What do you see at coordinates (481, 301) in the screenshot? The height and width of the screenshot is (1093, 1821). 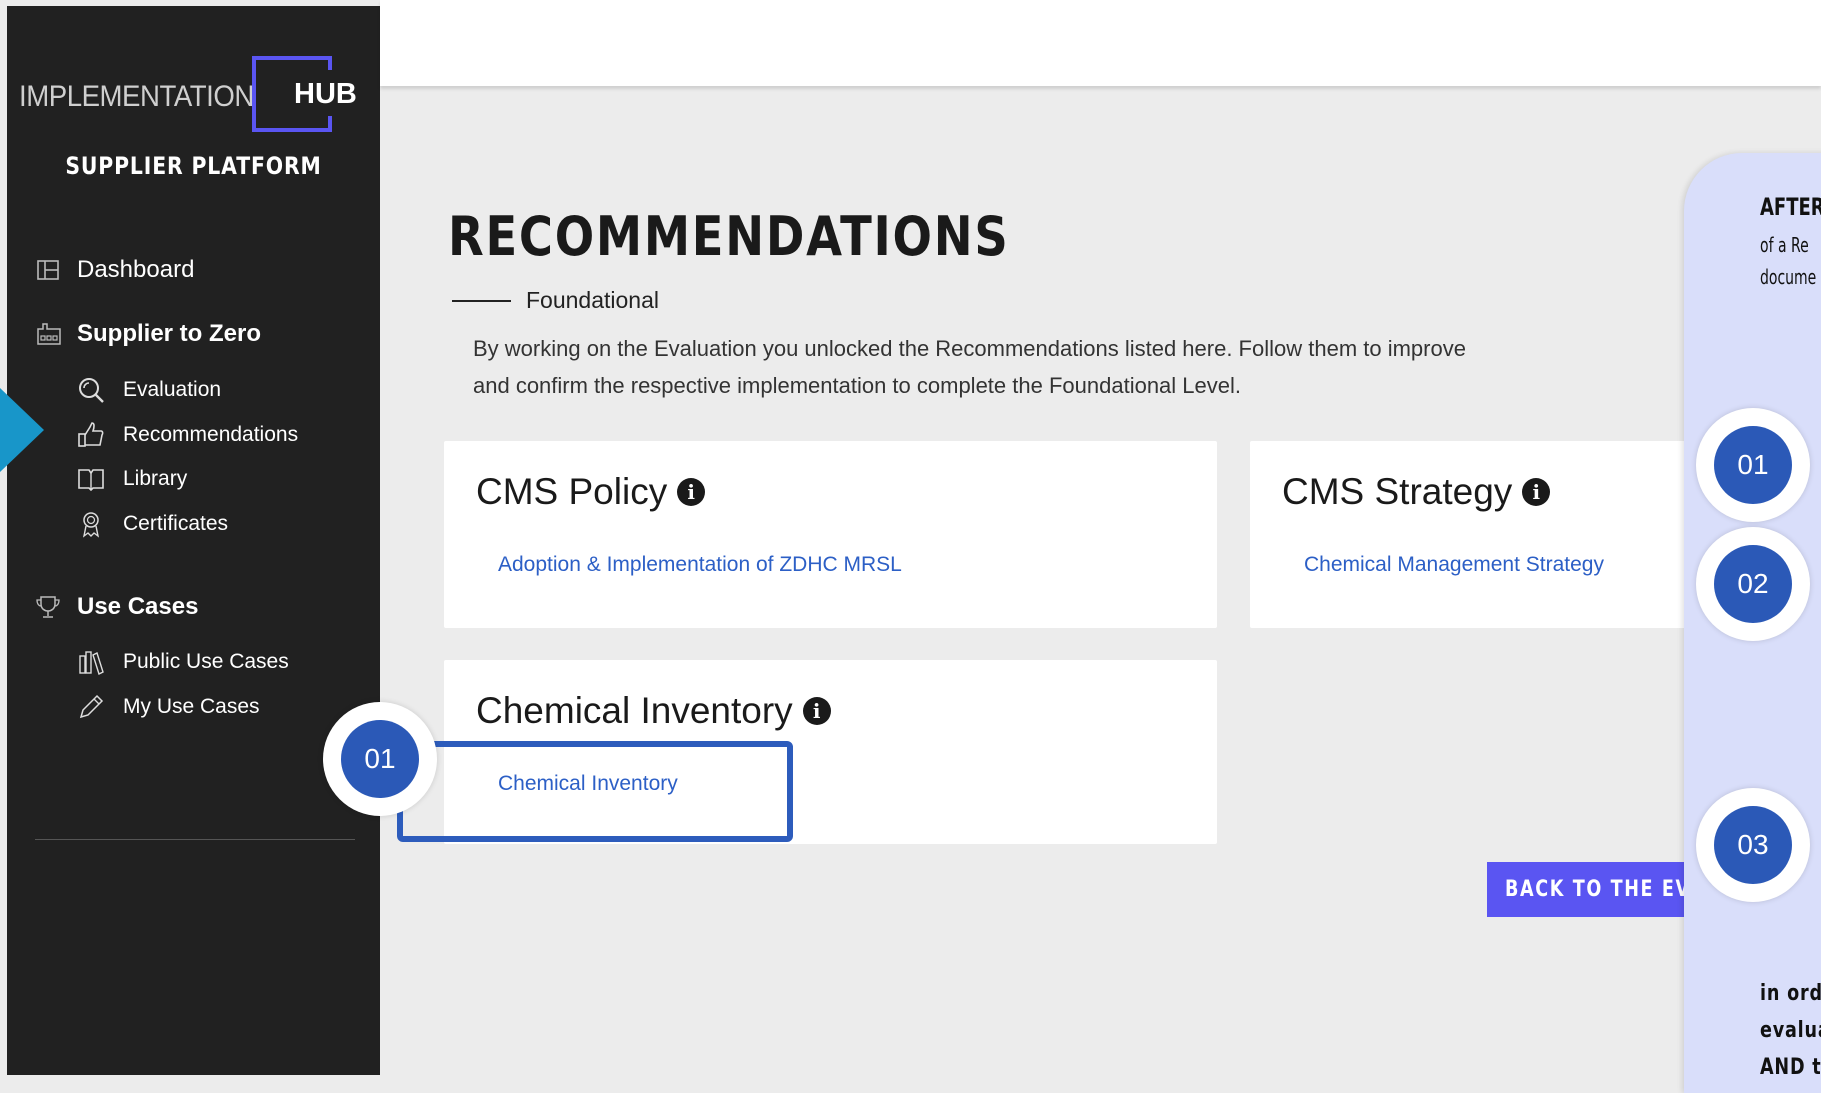 I see `subtitle-rule` at bounding box center [481, 301].